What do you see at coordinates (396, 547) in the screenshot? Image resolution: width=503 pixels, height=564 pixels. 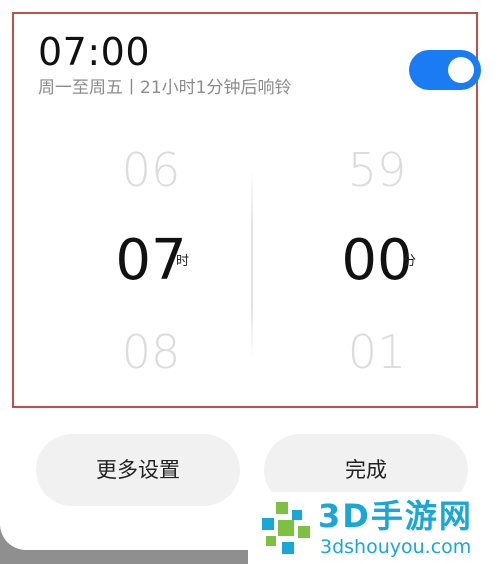 I see `watermark-url: 3dshouyou.com` at bounding box center [396, 547].